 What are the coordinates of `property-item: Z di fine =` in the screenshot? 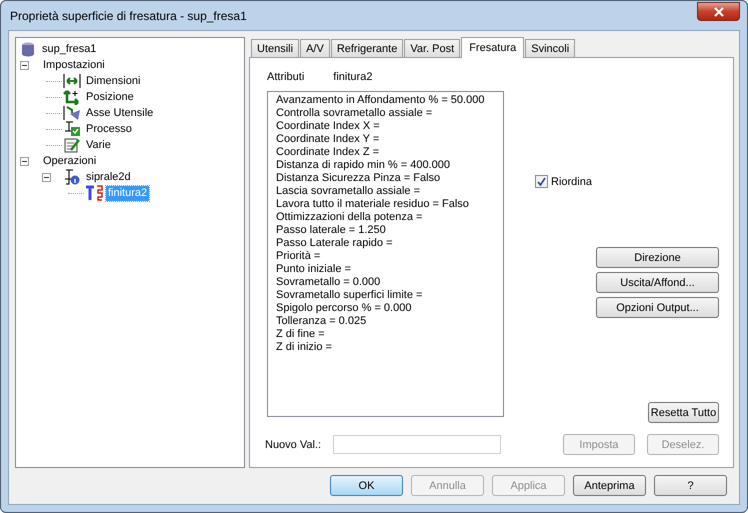 It's located at (385, 334).